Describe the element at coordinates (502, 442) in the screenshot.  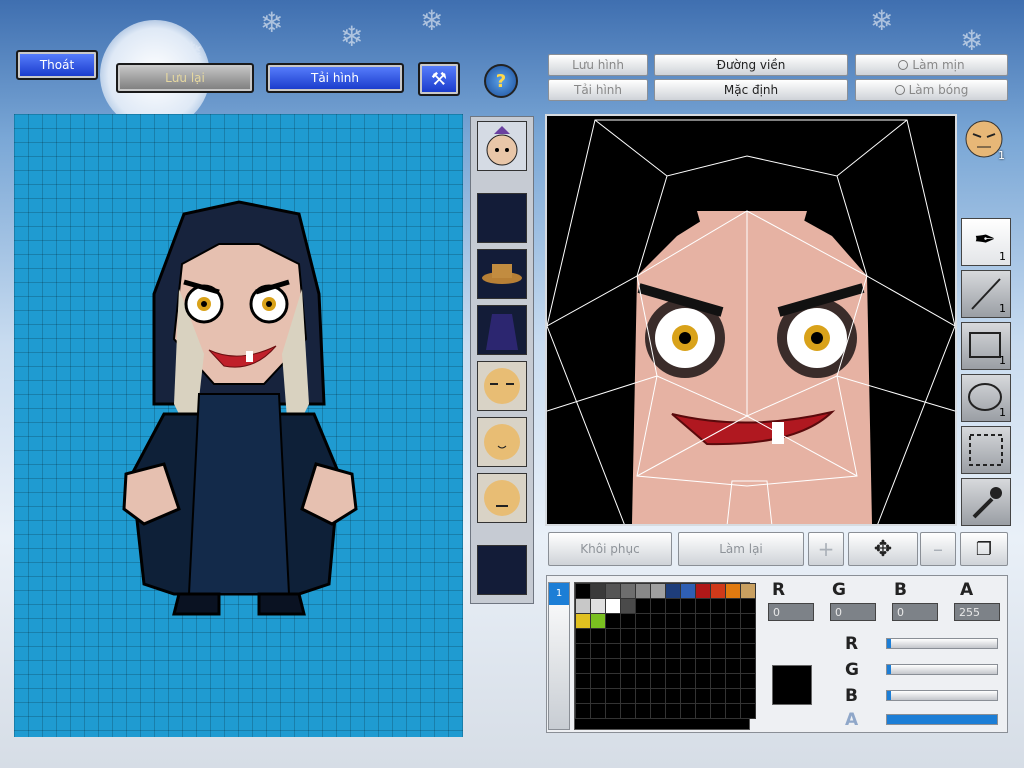
I see `part-nose` at that location.